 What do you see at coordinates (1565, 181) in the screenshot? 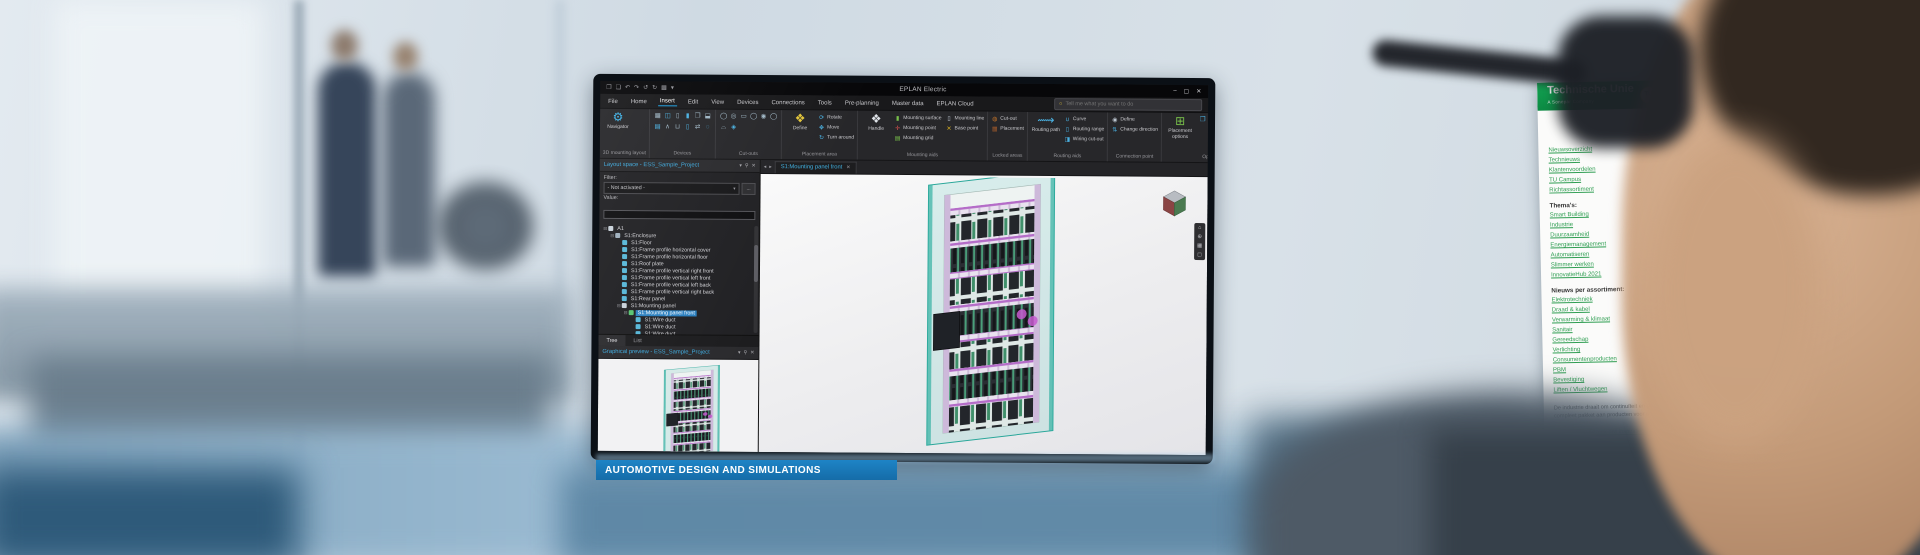
I see `nav-link-tu-campus: TU Campus` at bounding box center [1565, 181].